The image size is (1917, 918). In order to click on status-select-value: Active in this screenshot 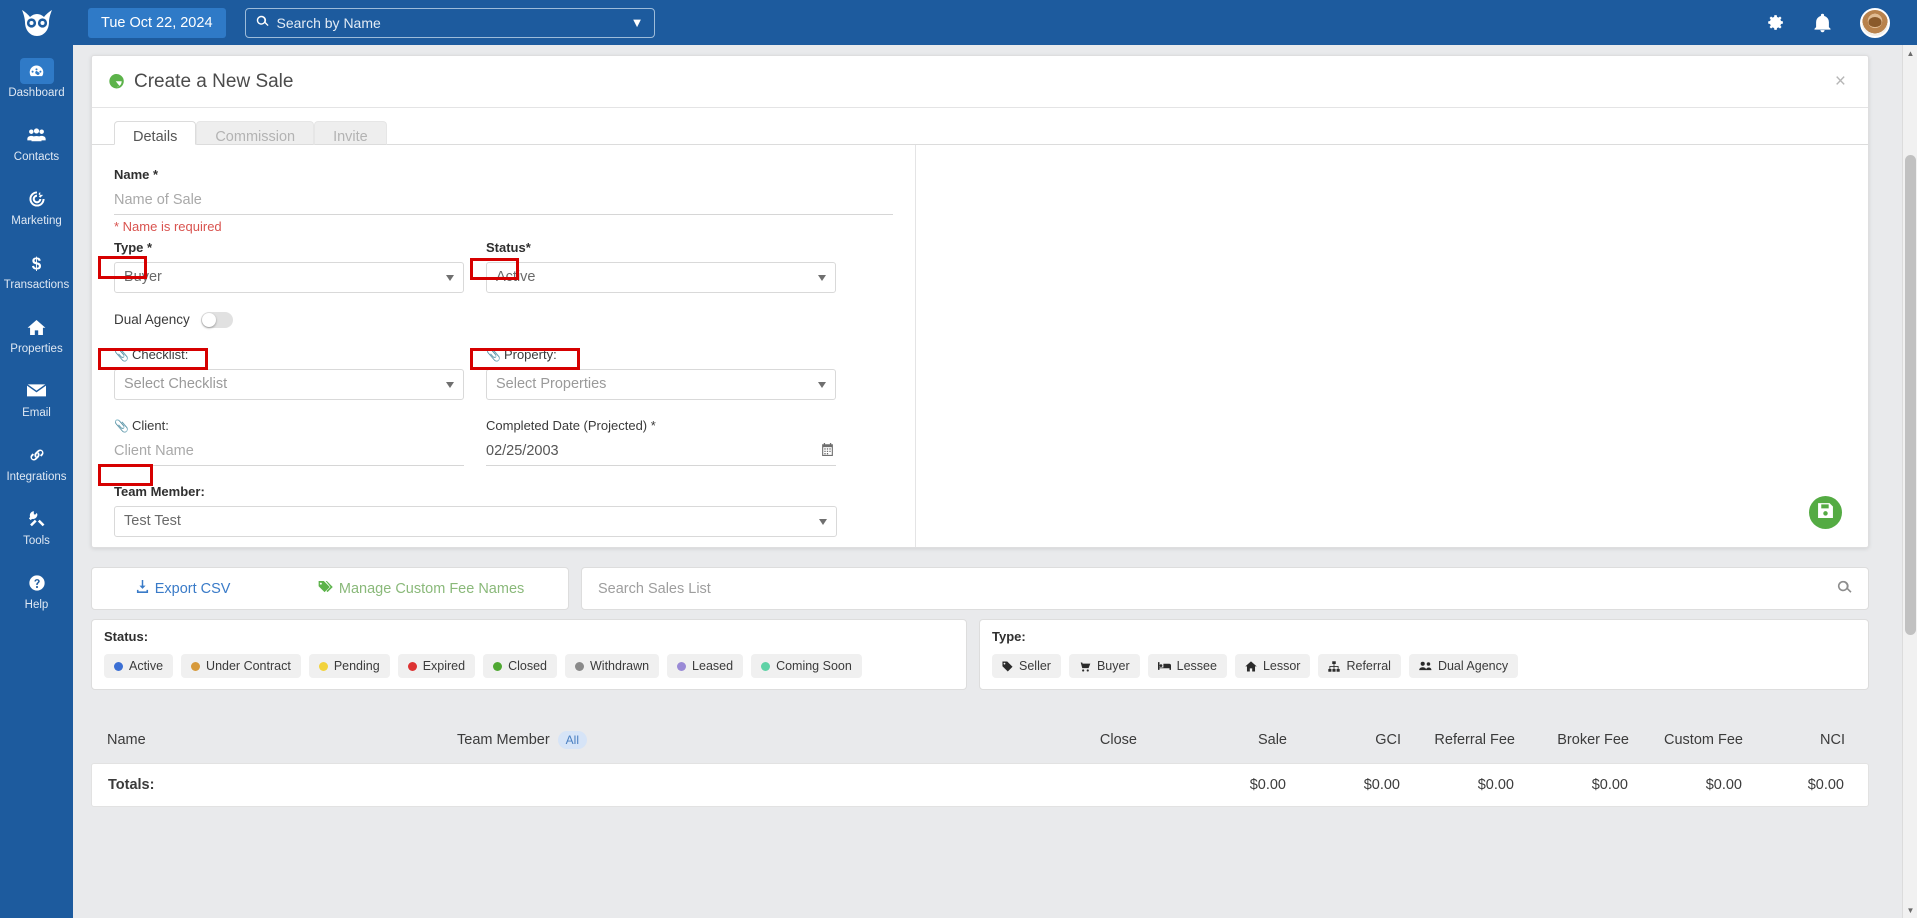, I will do `click(516, 277)`.